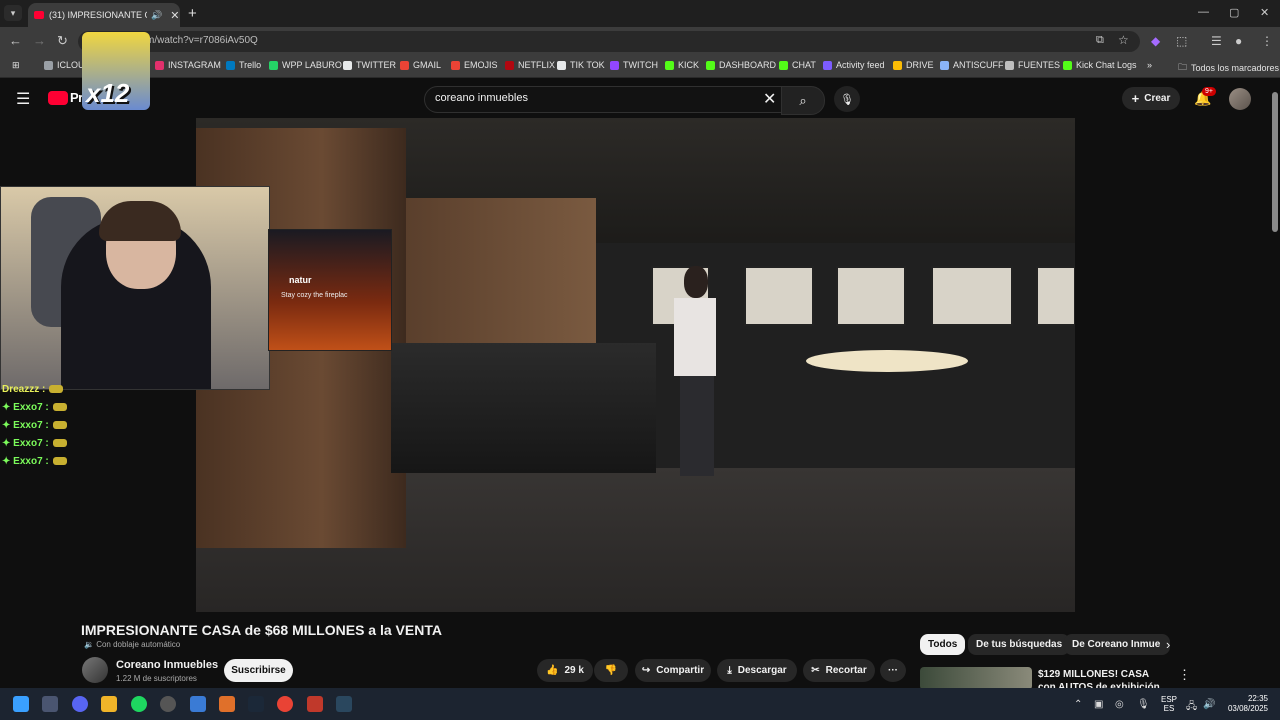 This screenshot has height=720, width=1280. Describe the element at coordinates (285, 704) in the screenshot. I see `chrome-icon` at that location.